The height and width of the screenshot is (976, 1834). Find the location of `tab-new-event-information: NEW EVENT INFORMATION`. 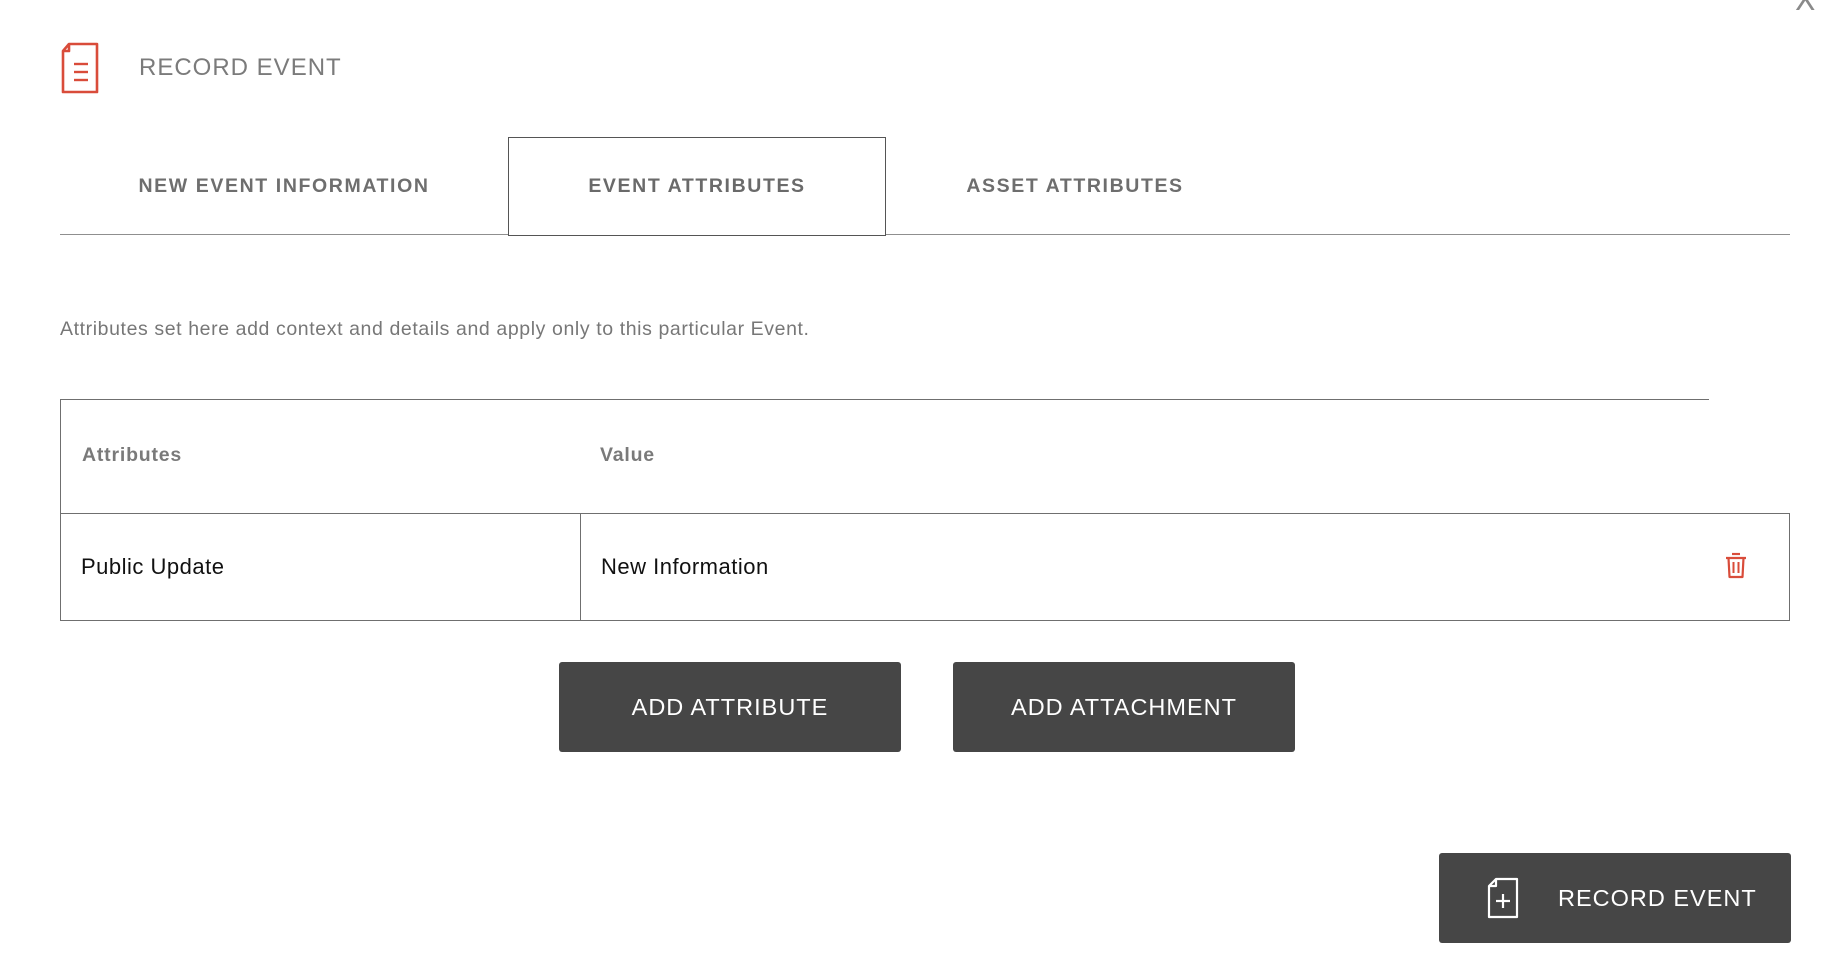

tab-new-event-information: NEW EVENT INFORMATION is located at coordinates (284, 186).